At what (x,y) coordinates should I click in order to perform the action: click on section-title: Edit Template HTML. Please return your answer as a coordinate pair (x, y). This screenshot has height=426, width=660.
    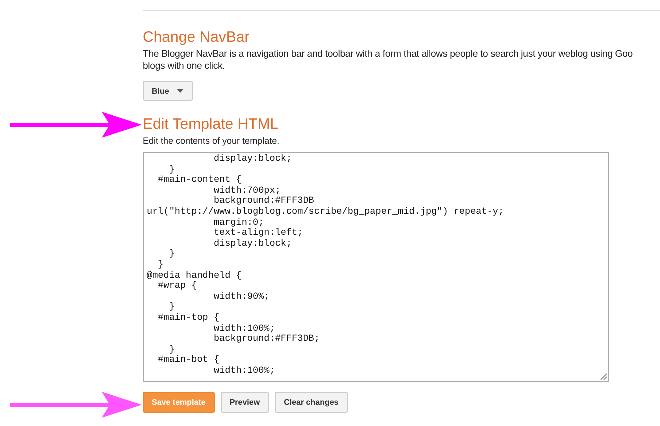
    Looking at the image, I should click on (211, 124).